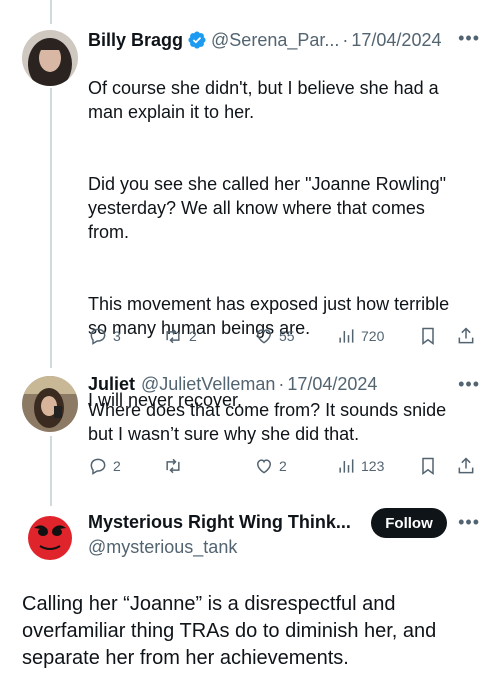 Image resolution: width=502 pixels, height=680 pixels. Describe the element at coordinates (409, 523) in the screenshot. I see `follow-button: Follow` at that location.